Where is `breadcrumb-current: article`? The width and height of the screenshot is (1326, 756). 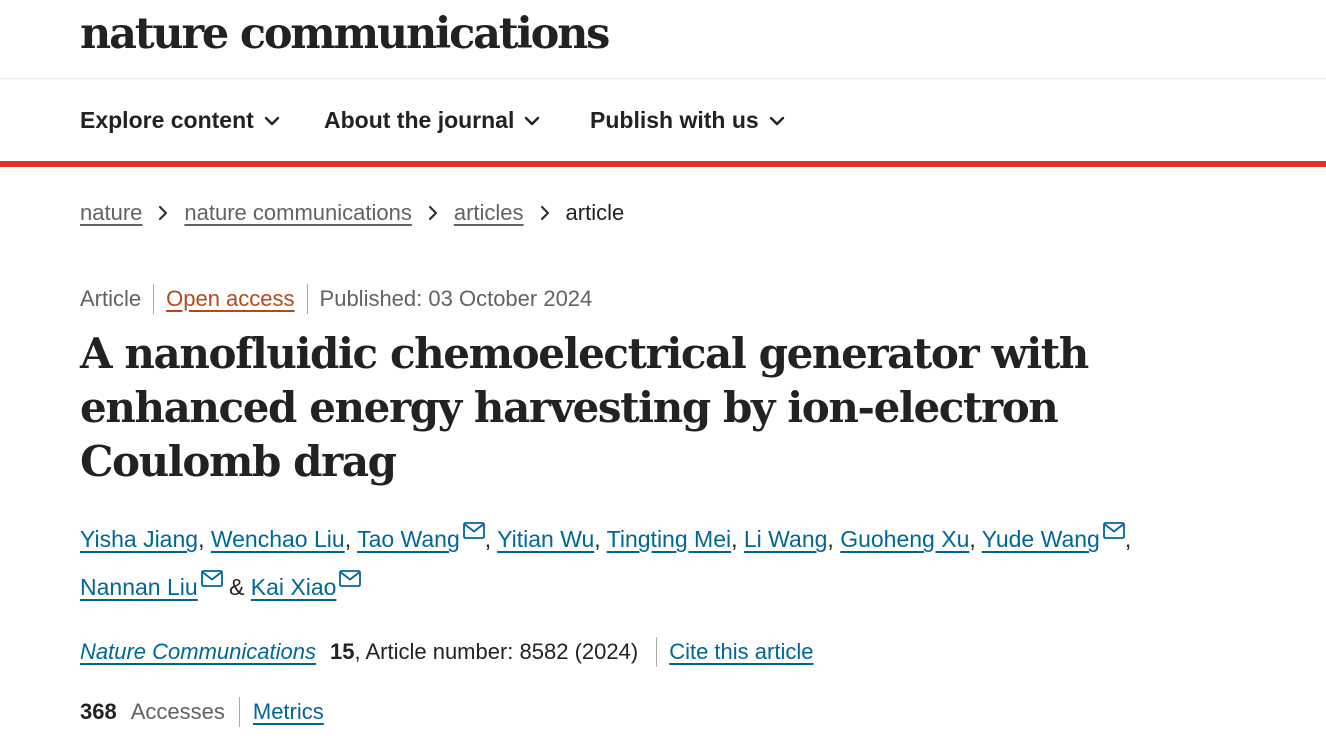
breadcrumb-current: article is located at coordinates (595, 212).